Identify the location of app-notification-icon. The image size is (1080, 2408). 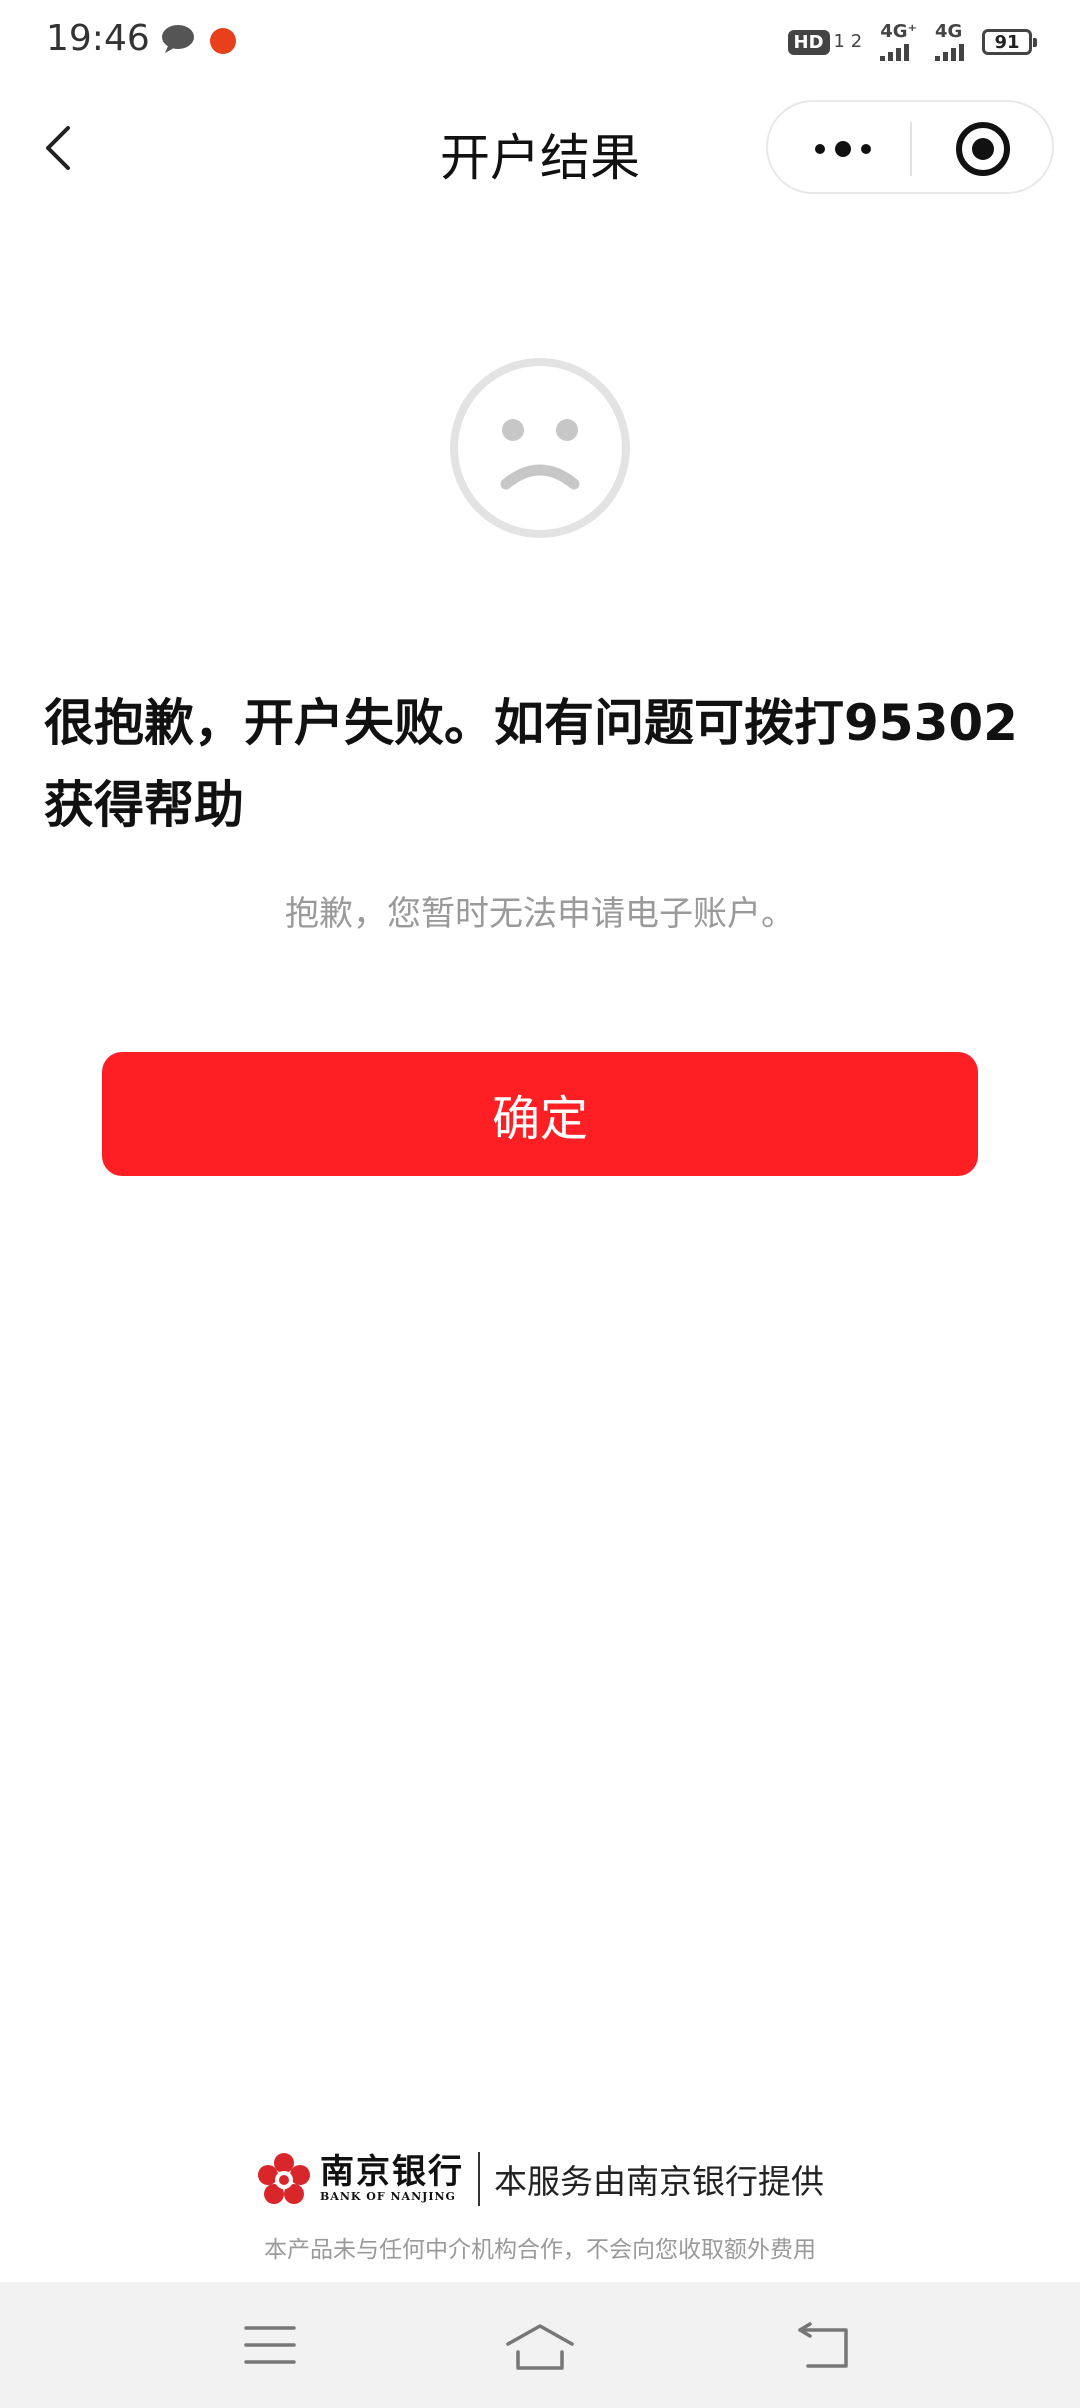
(223, 41).